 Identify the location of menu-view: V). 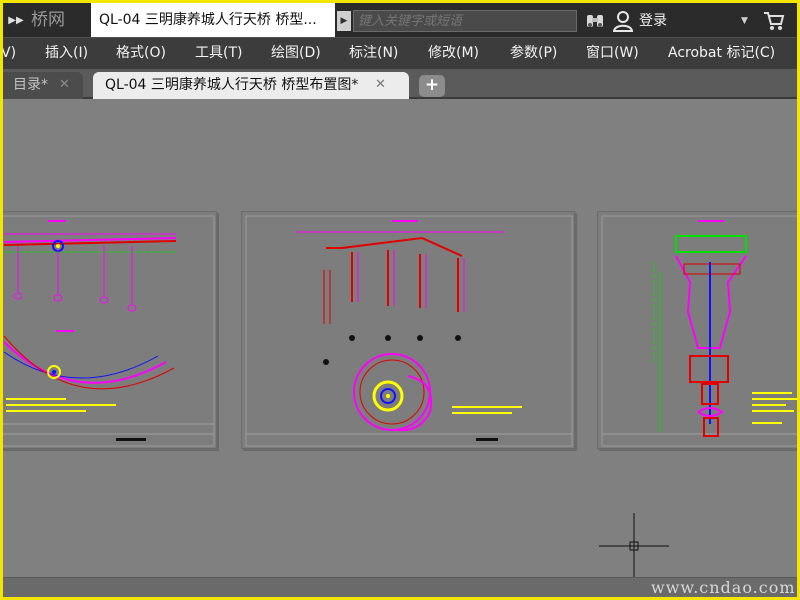
(9, 54).